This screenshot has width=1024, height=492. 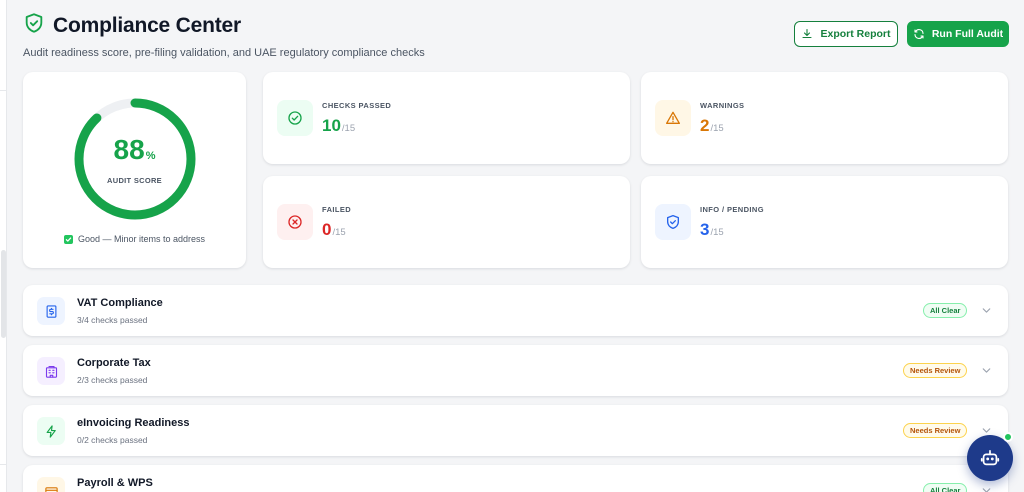 I want to click on section-title: eInvoicing Readiness, so click(x=133, y=423).